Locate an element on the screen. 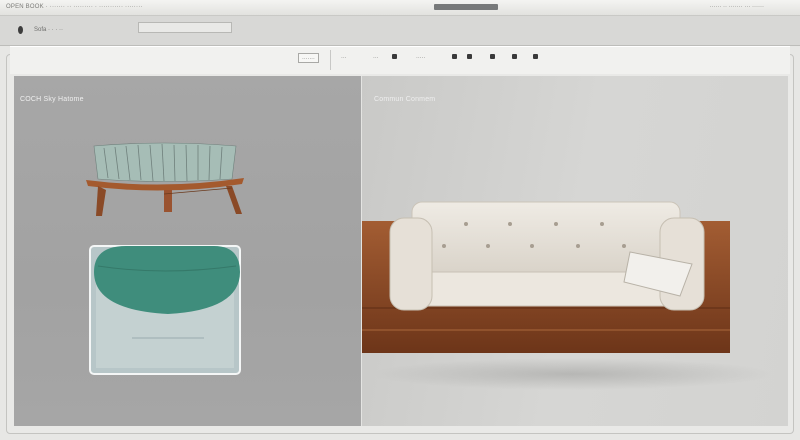  tool-icon-e is located at coordinates (535, 56).